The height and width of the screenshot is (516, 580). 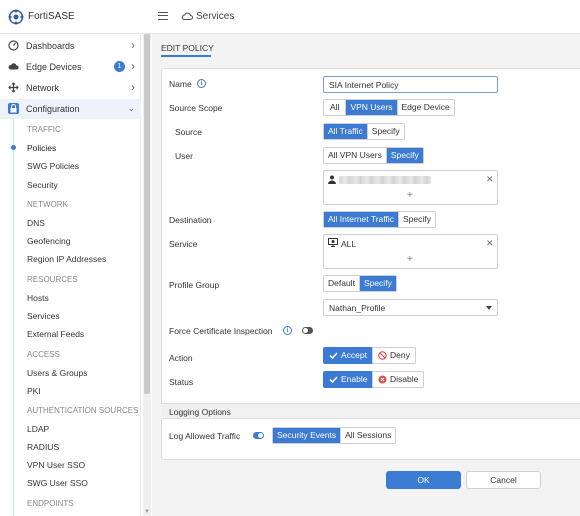 What do you see at coordinates (188, 132) in the screenshot?
I see `source-label: Source` at bounding box center [188, 132].